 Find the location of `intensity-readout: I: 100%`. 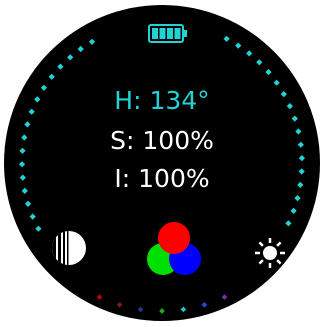

intensity-readout: I: 100% is located at coordinates (162, 178).